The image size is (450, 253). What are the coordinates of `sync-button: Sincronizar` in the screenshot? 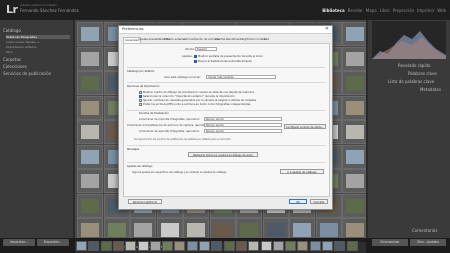 It's located at (390, 242).